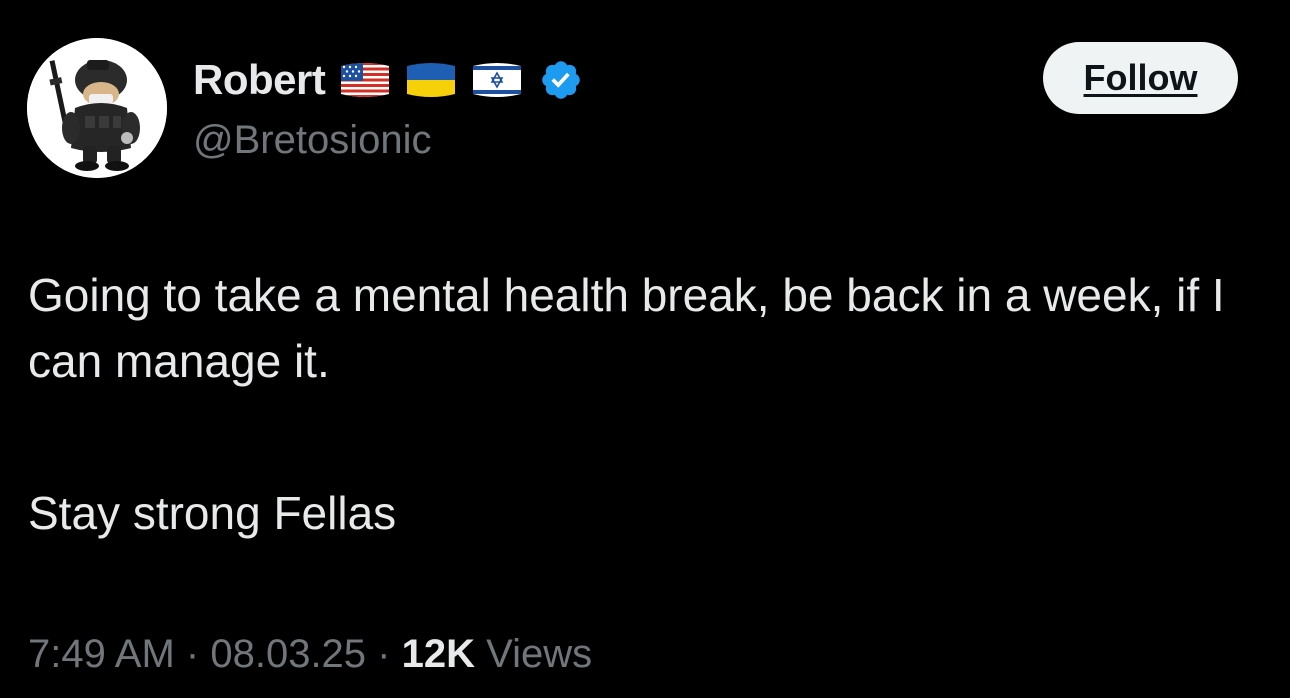 This screenshot has height=698, width=1290. What do you see at coordinates (312, 140) in the screenshot?
I see `user-handle: @Bretosionic` at bounding box center [312, 140].